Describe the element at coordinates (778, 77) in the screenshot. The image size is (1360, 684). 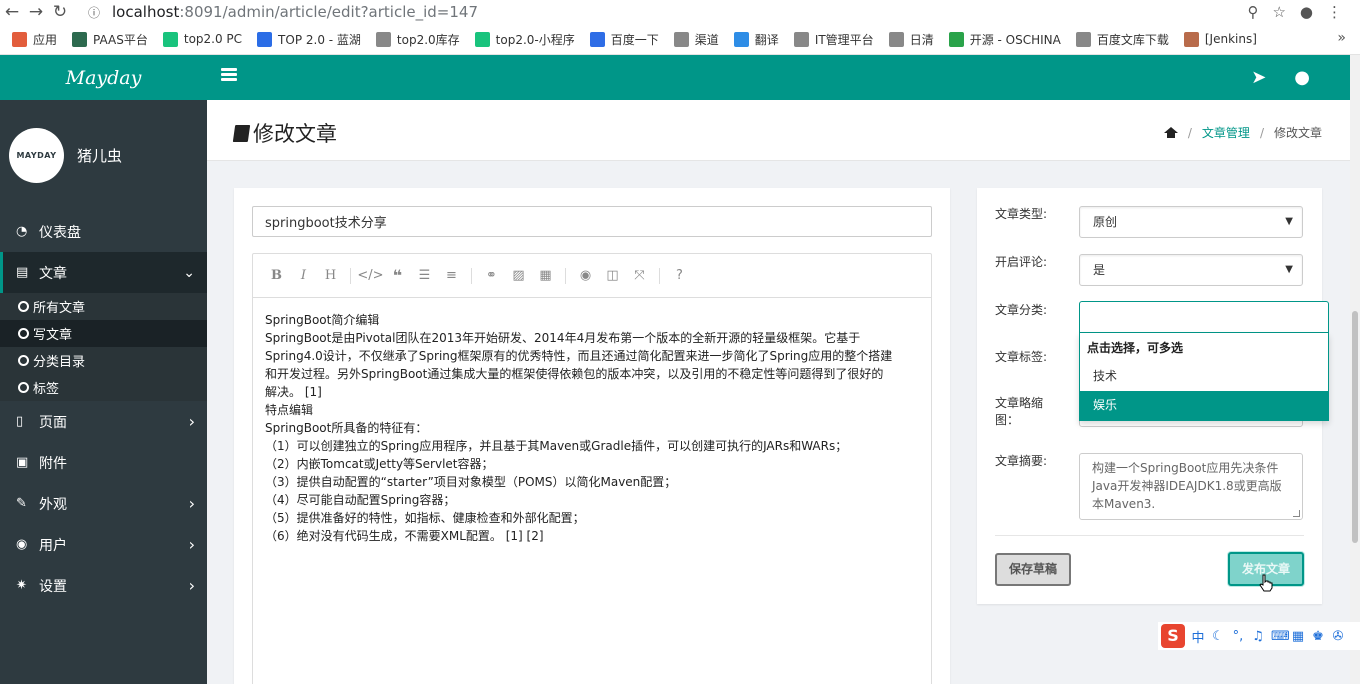
I see `top-navbar: ➤ ●` at that location.